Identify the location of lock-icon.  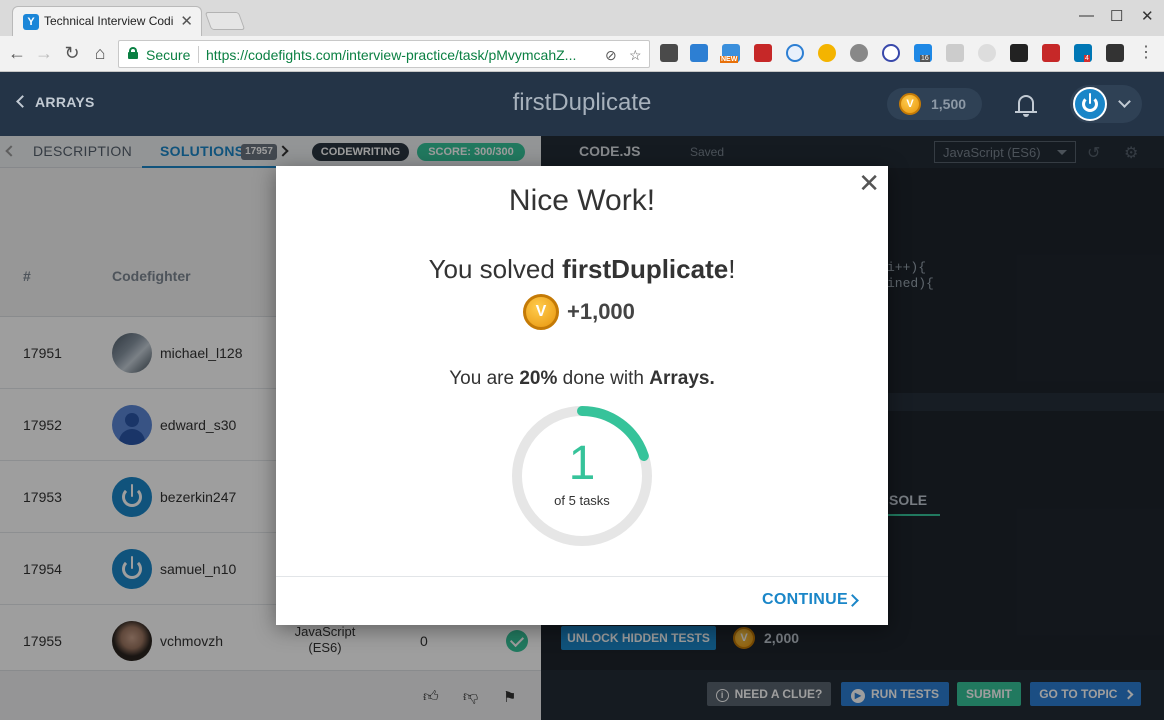
(133, 53).